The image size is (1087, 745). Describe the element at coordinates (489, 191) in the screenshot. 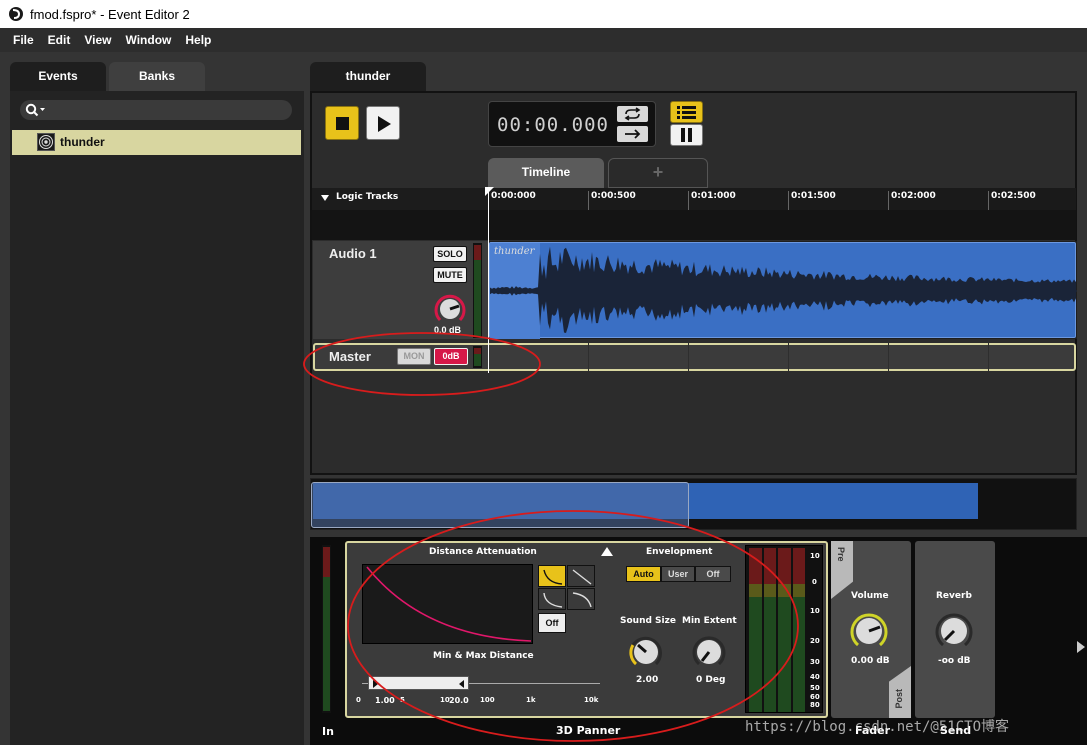

I see `playhead-marker-icon` at that location.